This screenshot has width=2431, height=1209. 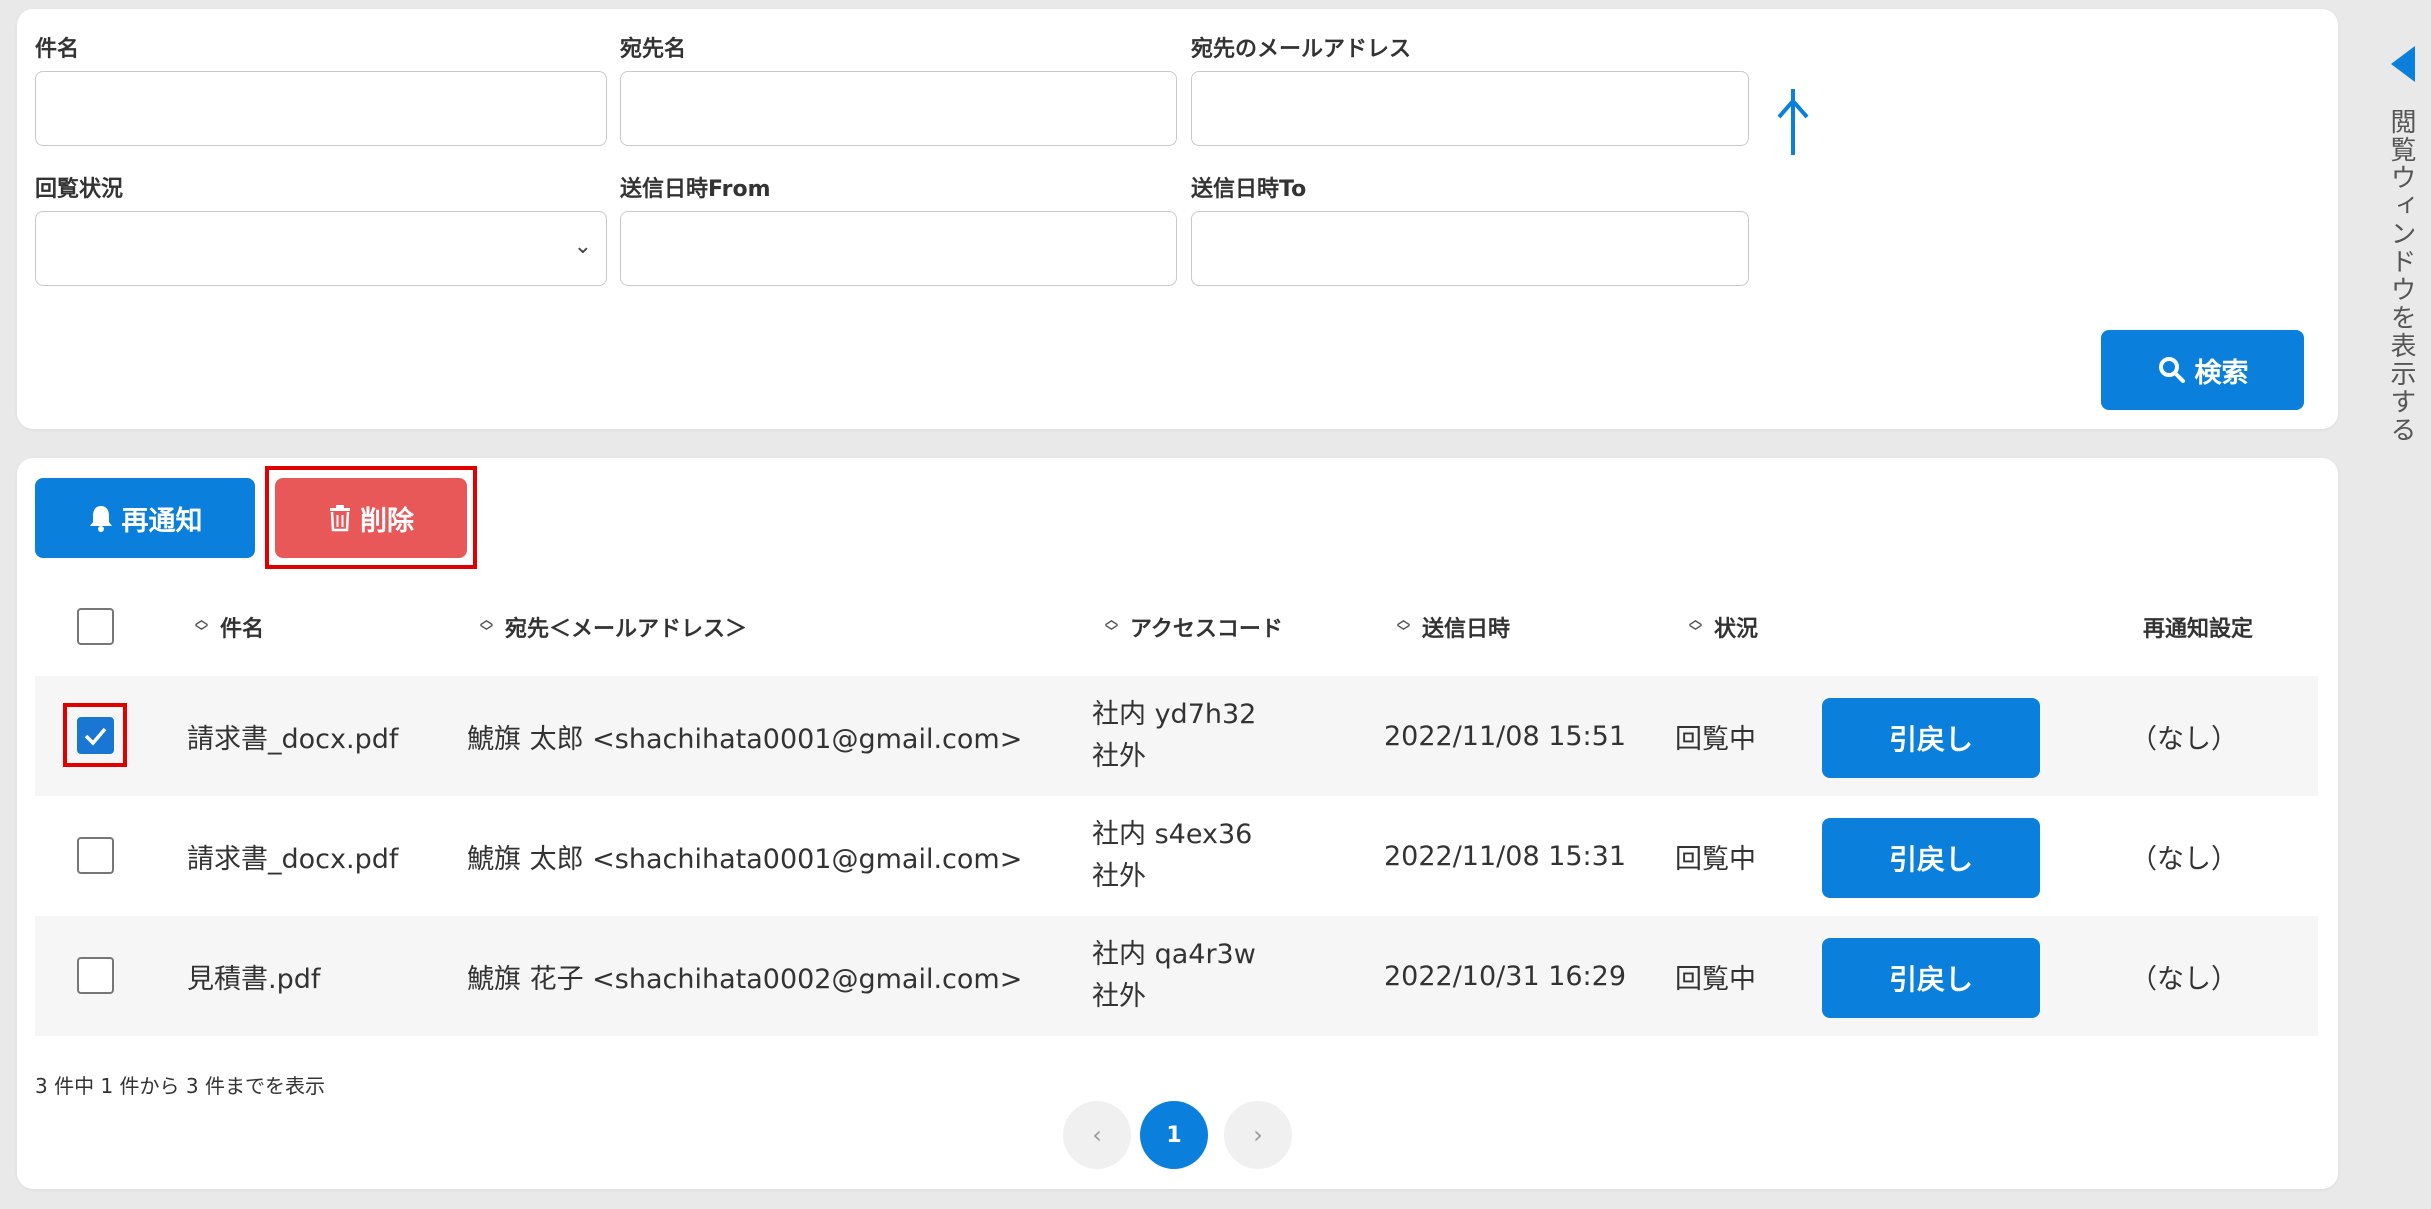 What do you see at coordinates (898, 248) in the screenshot?
I see `sent-from-input` at bounding box center [898, 248].